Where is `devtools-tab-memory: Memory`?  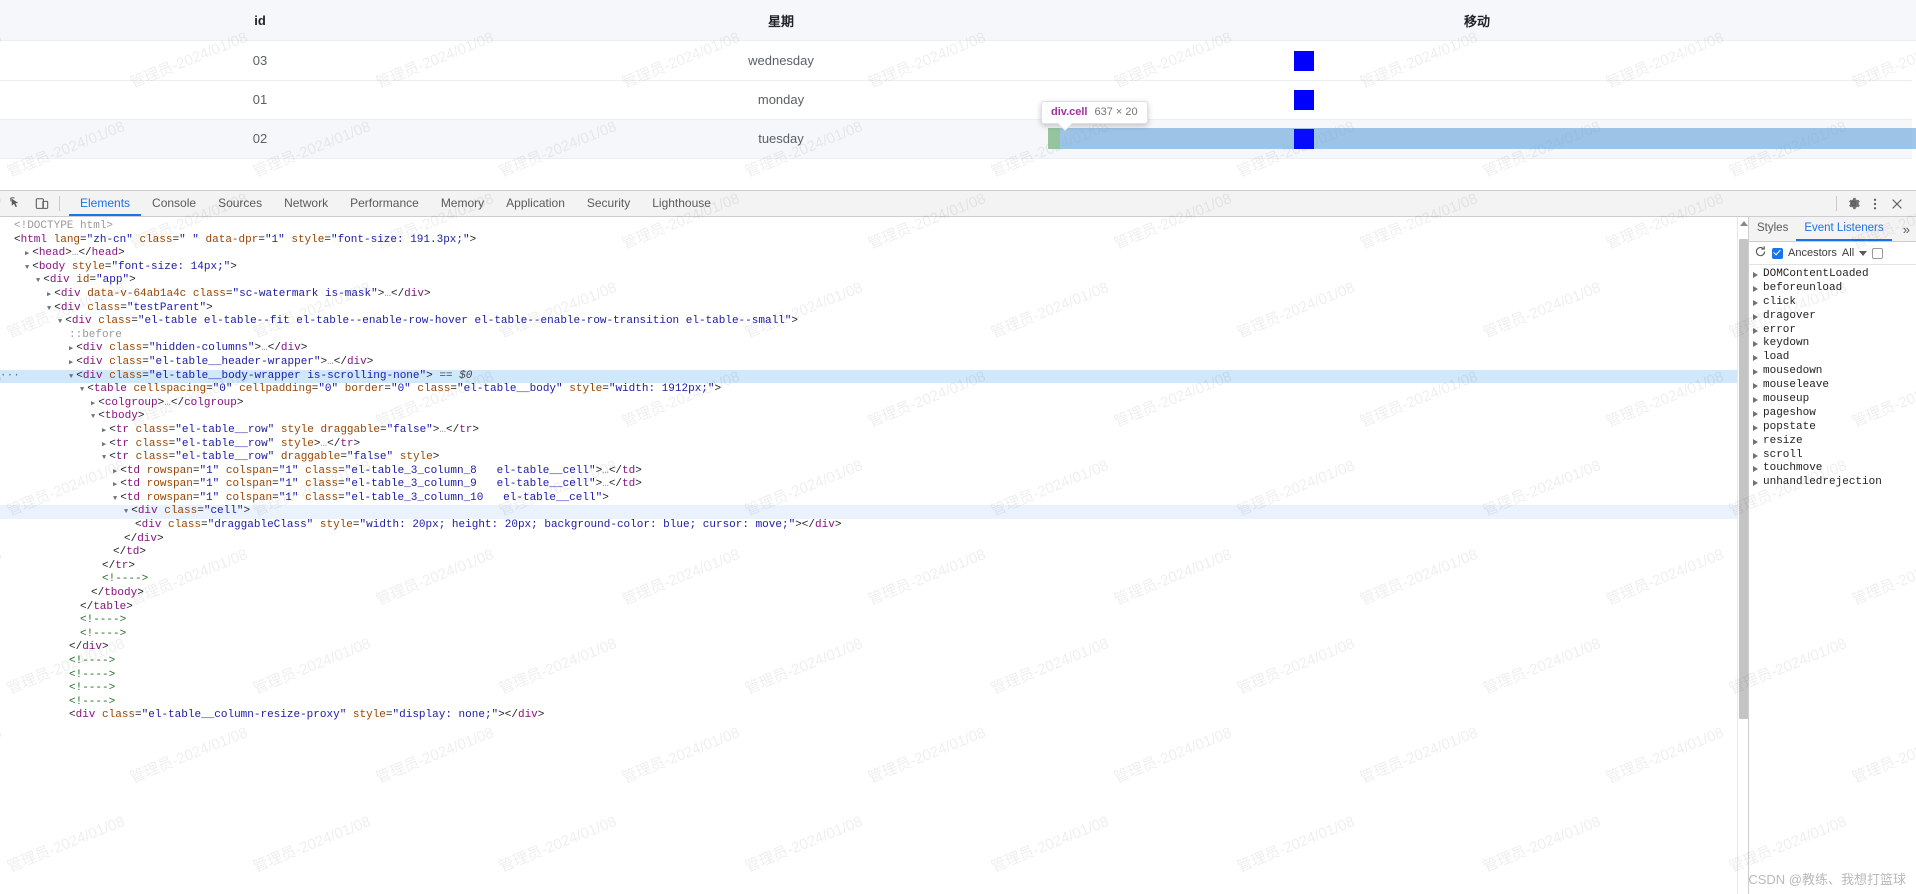 devtools-tab-memory: Memory is located at coordinates (462, 203).